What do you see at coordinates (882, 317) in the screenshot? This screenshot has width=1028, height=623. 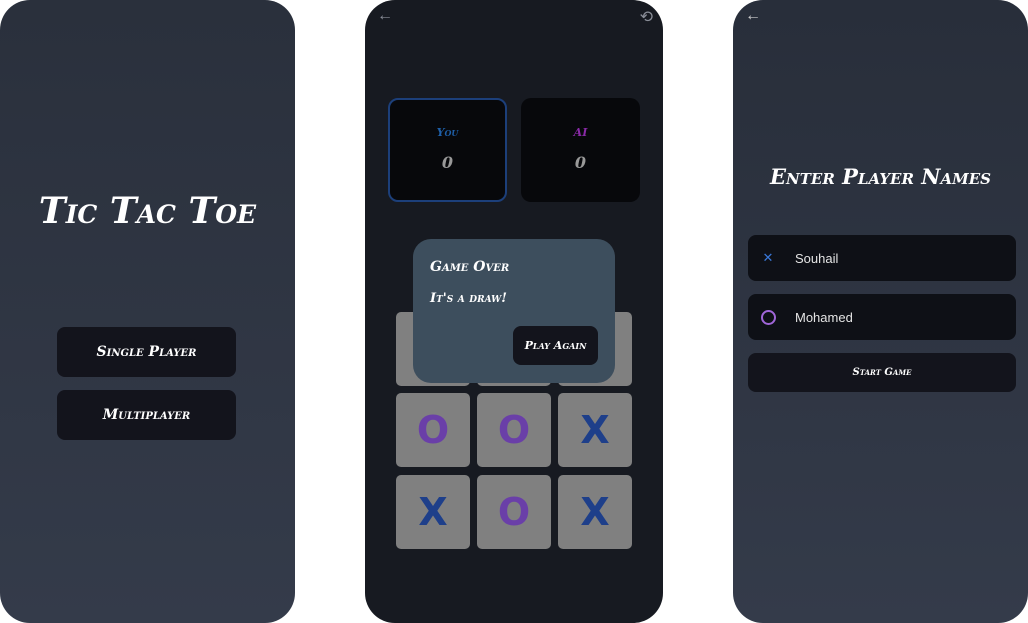 I see `player2-name-input: Mohamed` at bounding box center [882, 317].